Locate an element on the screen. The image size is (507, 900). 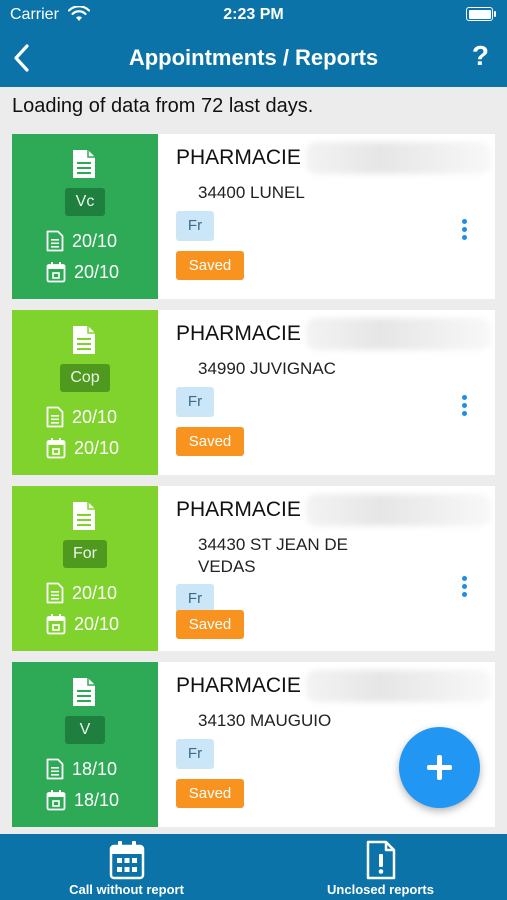
tab-label: Unclosed reports is located at coordinates (380, 889).